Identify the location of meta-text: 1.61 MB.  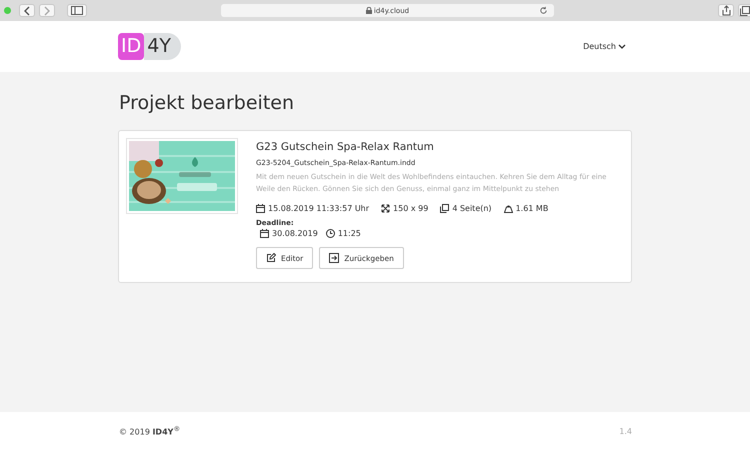
(532, 209).